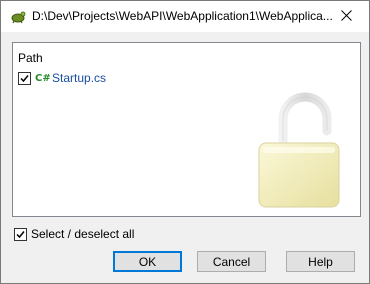 This screenshot has width=370, height=284. I want to click on select-all-label: Select / deselect all, so click(82, 234).